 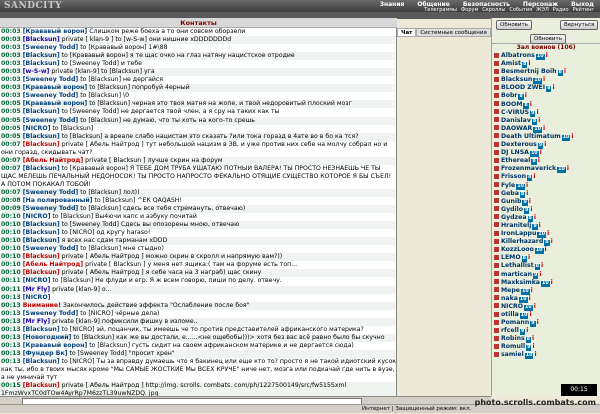 I want to click on user-list-item: Death Ultimatum 10 i, so click(x=546, y=137).